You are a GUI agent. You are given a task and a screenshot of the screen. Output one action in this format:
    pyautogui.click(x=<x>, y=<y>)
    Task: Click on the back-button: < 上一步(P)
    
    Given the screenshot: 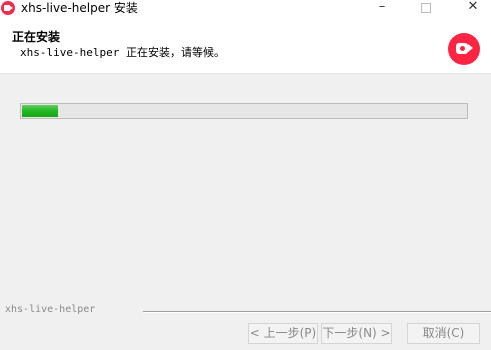 What is the action you would take?
    pyautogui.click(x=283, y=333)
    